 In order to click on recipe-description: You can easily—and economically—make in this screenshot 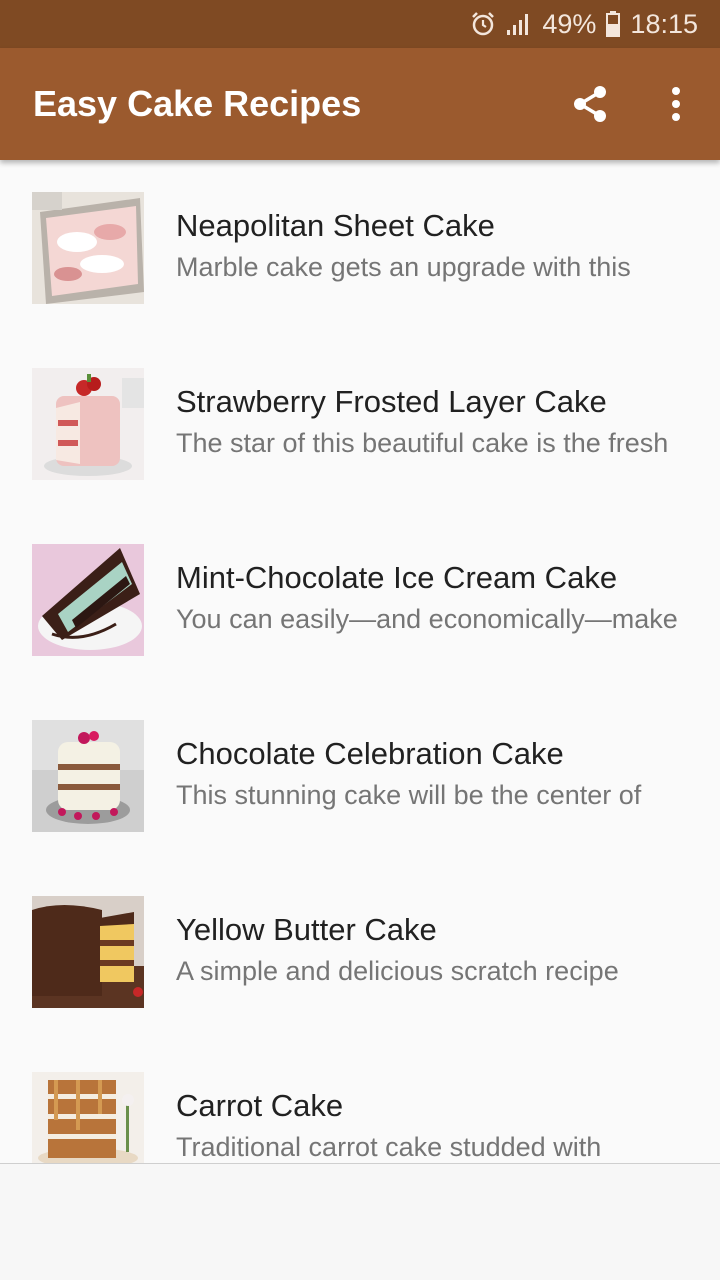, I will do `click(427, 619)`.